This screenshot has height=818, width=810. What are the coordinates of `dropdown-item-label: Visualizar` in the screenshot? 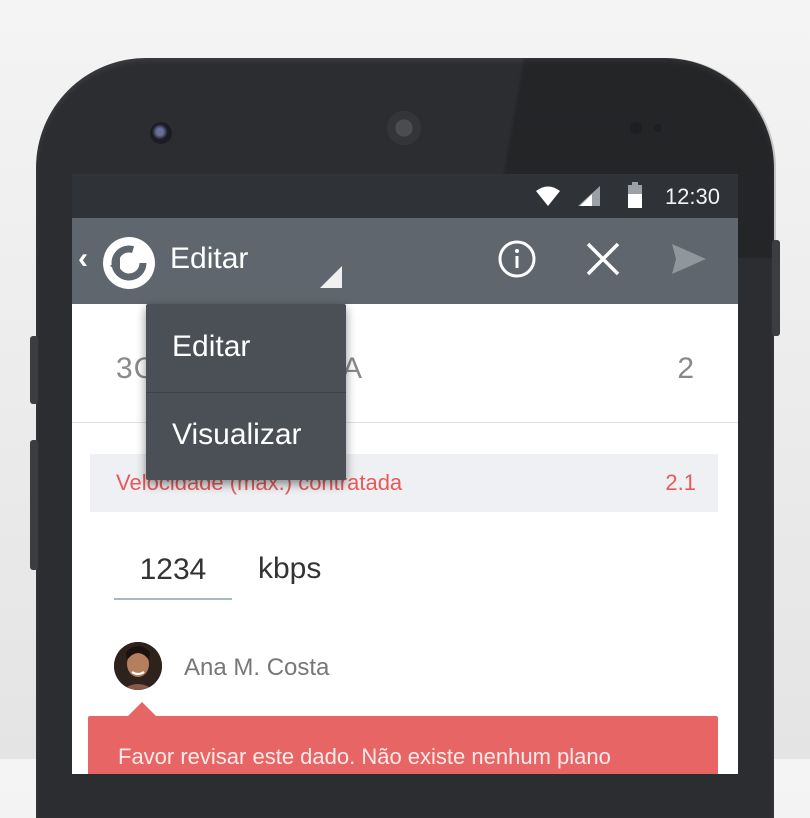 It's located at (237, 434).